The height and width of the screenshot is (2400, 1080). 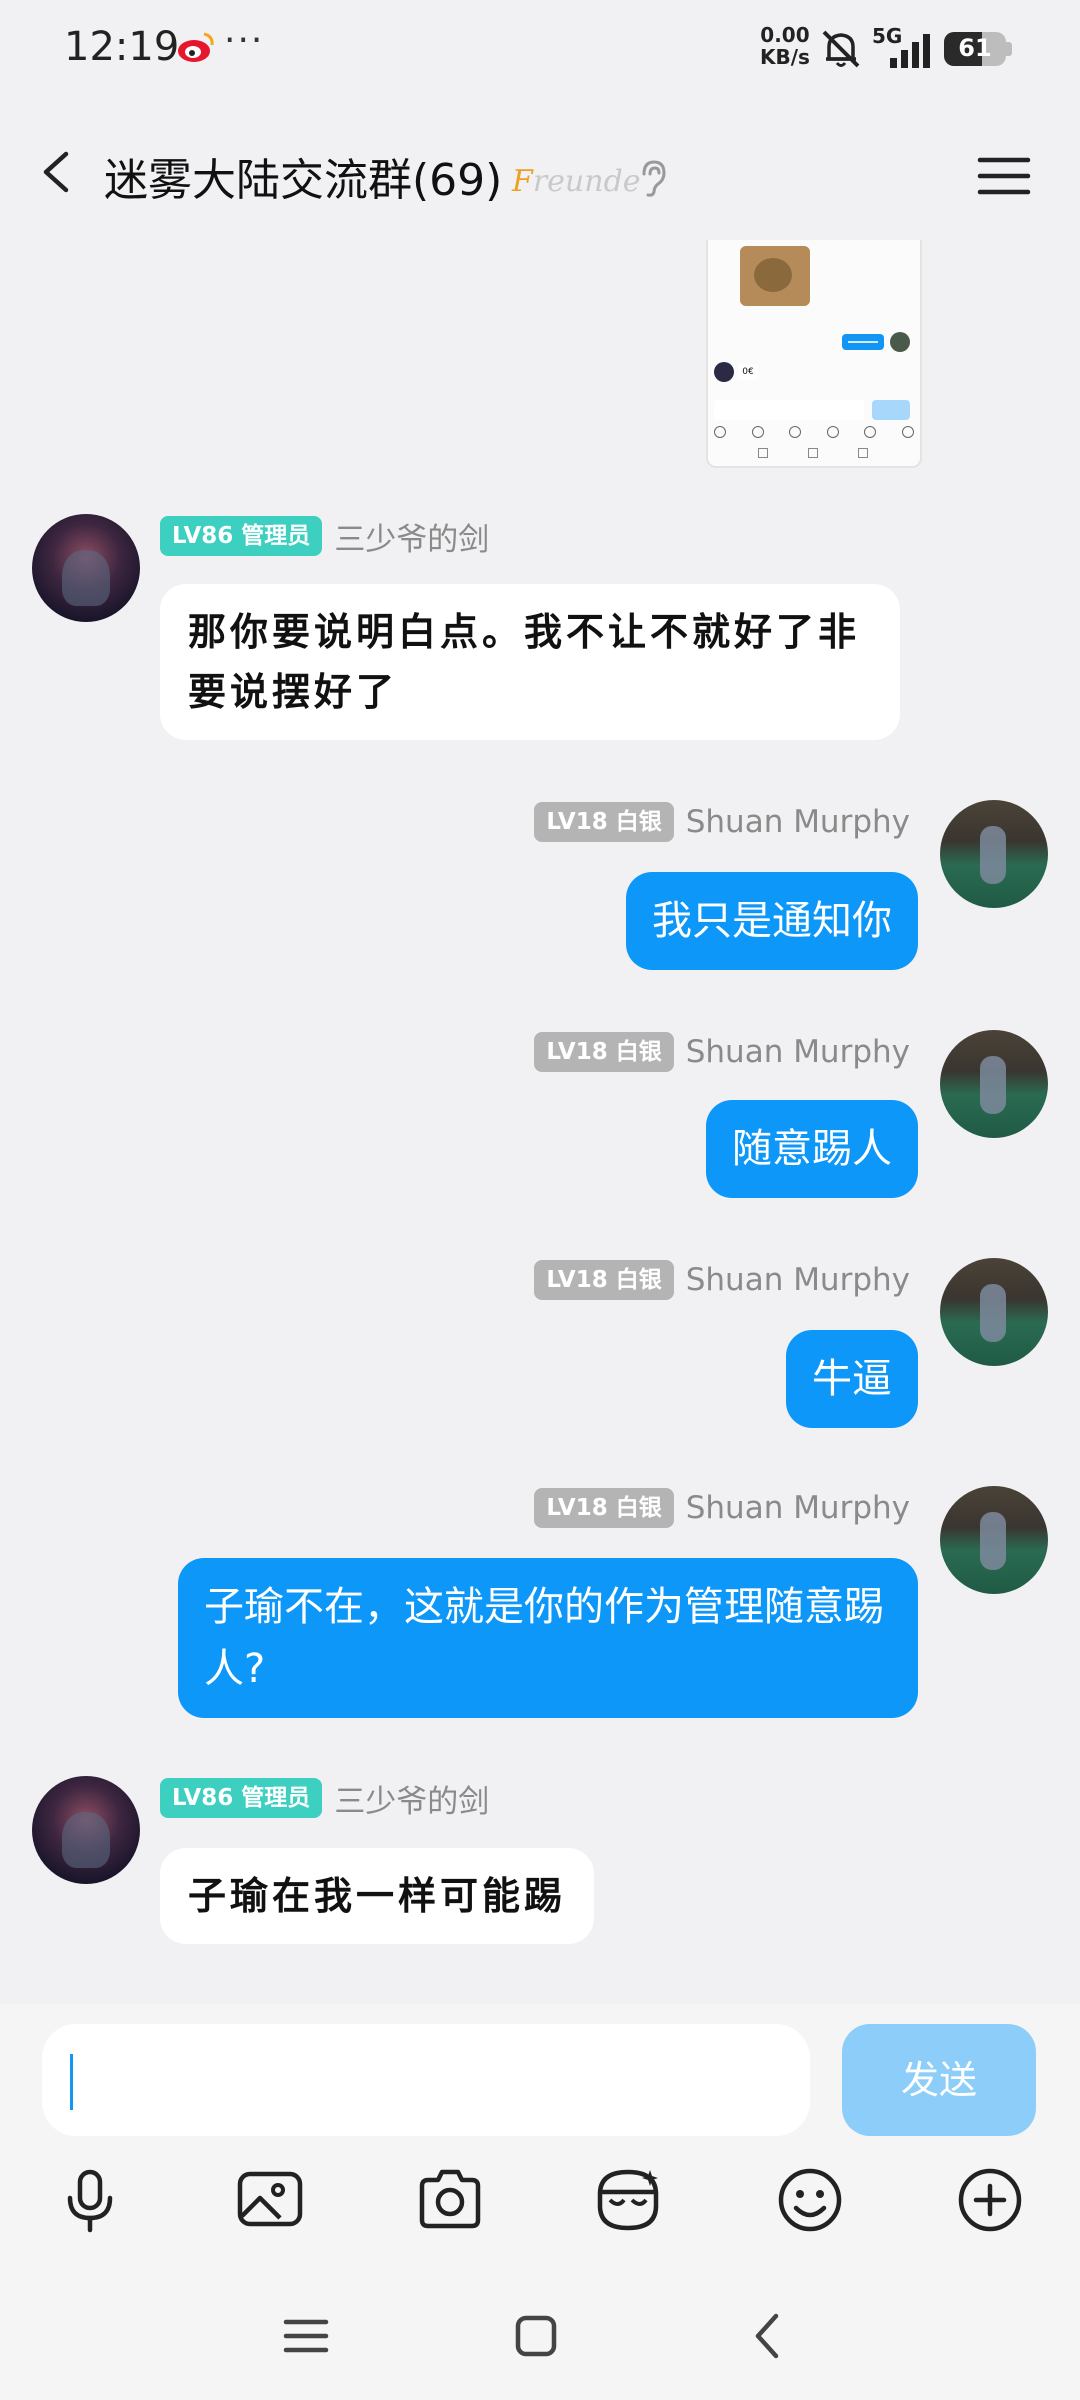 I want to click on chat-header: 迷雾大陆交流群(69) Freunde, so click(x=540, y=172).